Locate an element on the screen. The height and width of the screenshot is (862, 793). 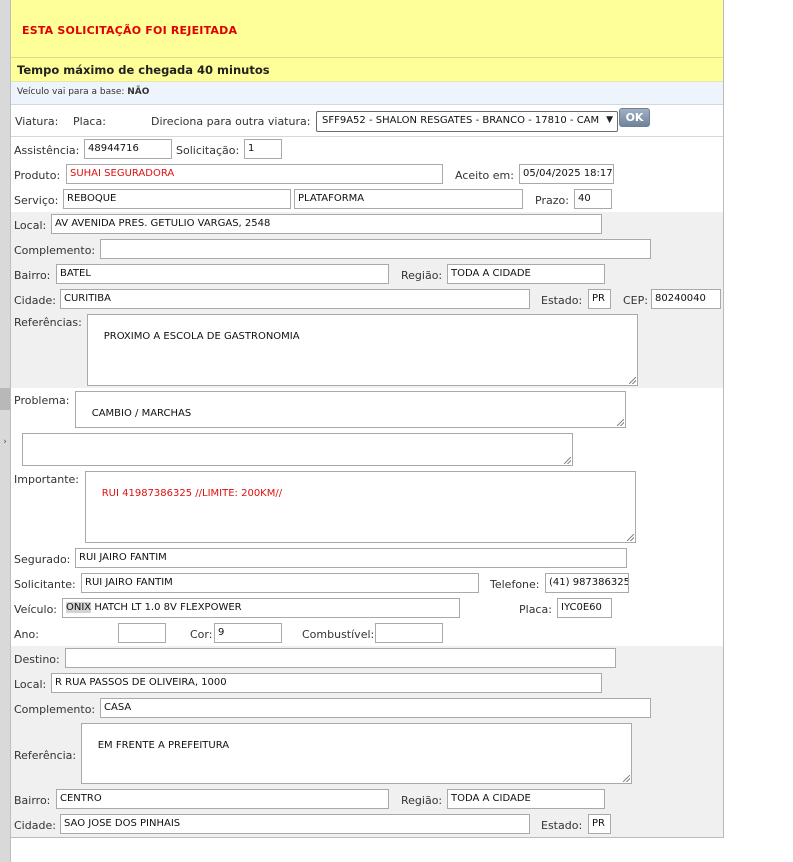
solicitacao-label: Solicitação: is located at coordinates (208, 150).